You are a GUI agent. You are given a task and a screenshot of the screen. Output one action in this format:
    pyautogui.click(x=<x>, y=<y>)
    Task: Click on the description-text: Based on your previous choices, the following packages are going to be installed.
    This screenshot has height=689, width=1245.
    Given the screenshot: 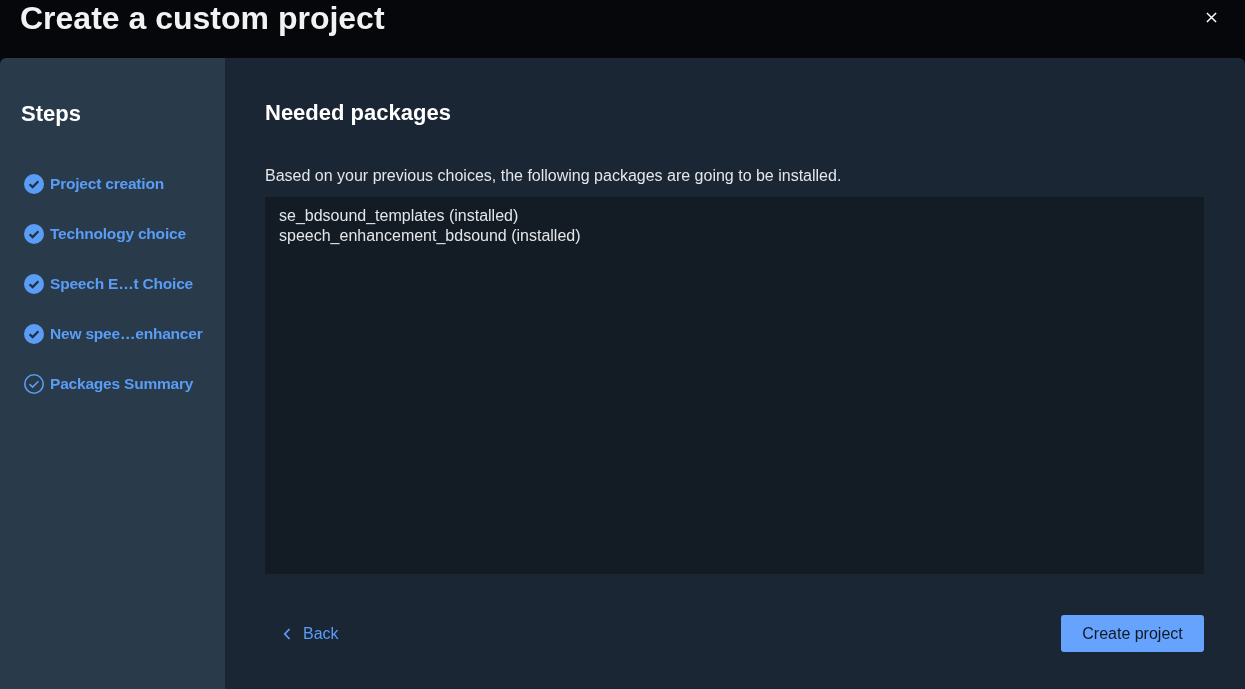 What is the action you would take?
    pyautogui.click(x=554, y=176)
    